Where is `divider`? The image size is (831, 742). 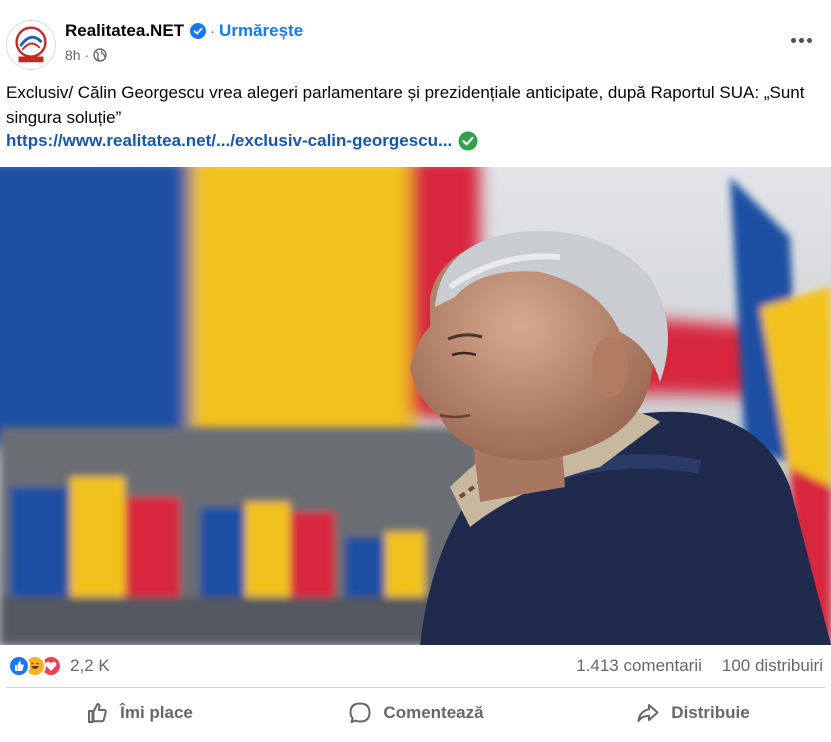 divider is located at coordinates (415, 687).